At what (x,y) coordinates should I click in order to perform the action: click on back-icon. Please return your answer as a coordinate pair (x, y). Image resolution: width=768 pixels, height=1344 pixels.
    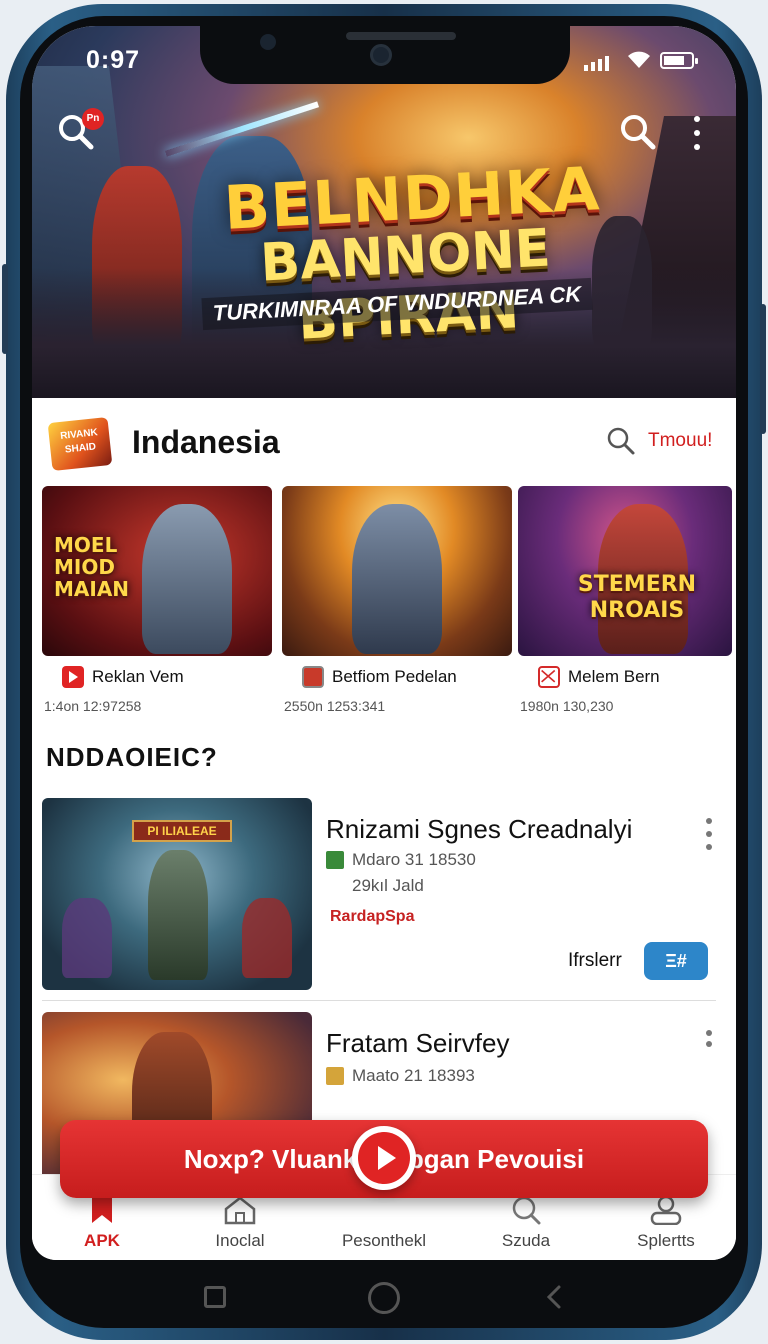
    Looking at the image, I should click on (554, 1297).